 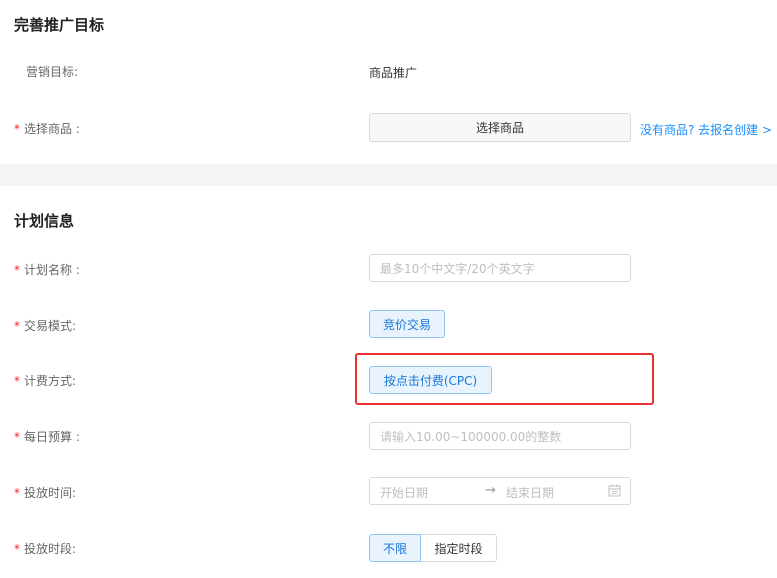 I want to click on daily-budget-input: 请输入10.00~100000.00的整数, so click(x=500, y=436).